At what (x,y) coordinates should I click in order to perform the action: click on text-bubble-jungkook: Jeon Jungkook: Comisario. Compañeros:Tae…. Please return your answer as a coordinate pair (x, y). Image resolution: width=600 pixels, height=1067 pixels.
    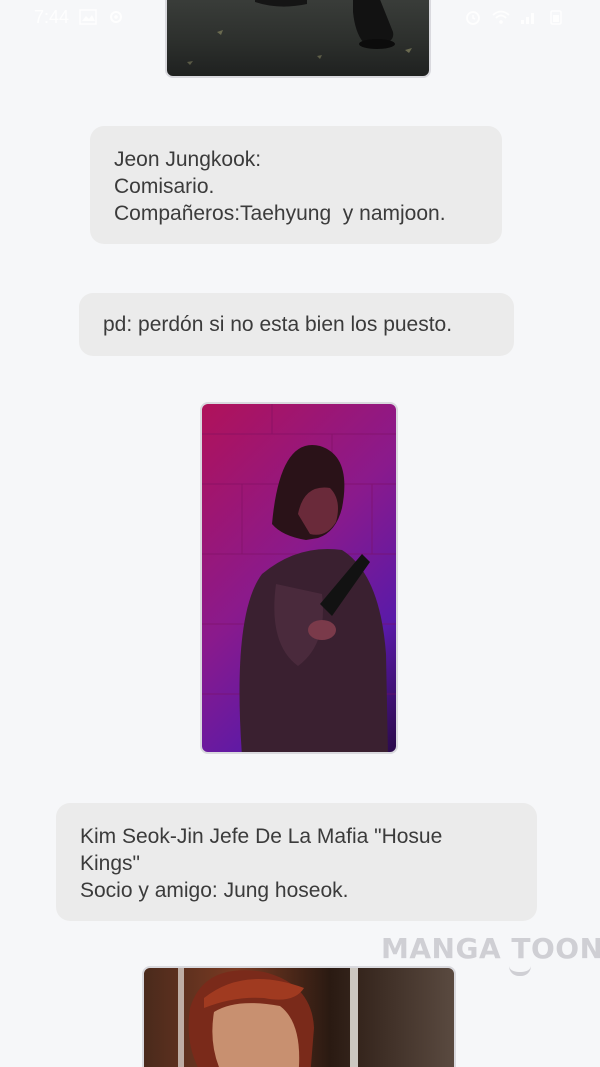
    Looking at the image, I should click on (296, 185).